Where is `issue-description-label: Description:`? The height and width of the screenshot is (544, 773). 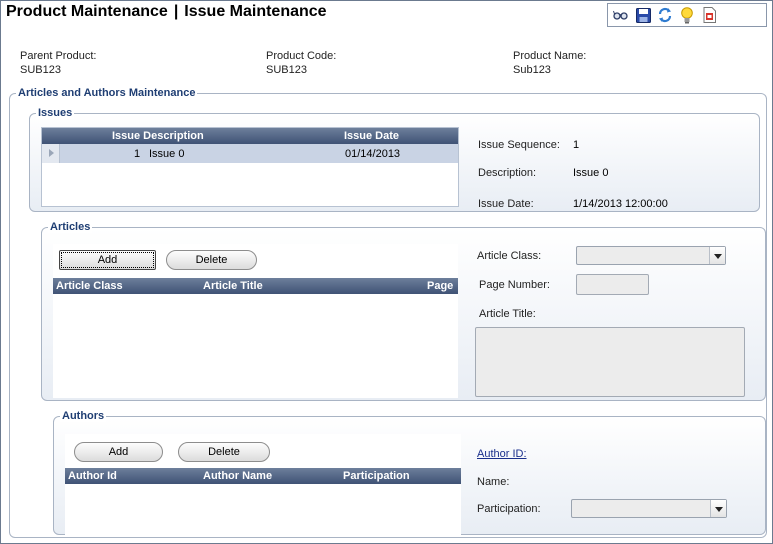 issue-description-label: Description: is located at coordinates (507, 173).